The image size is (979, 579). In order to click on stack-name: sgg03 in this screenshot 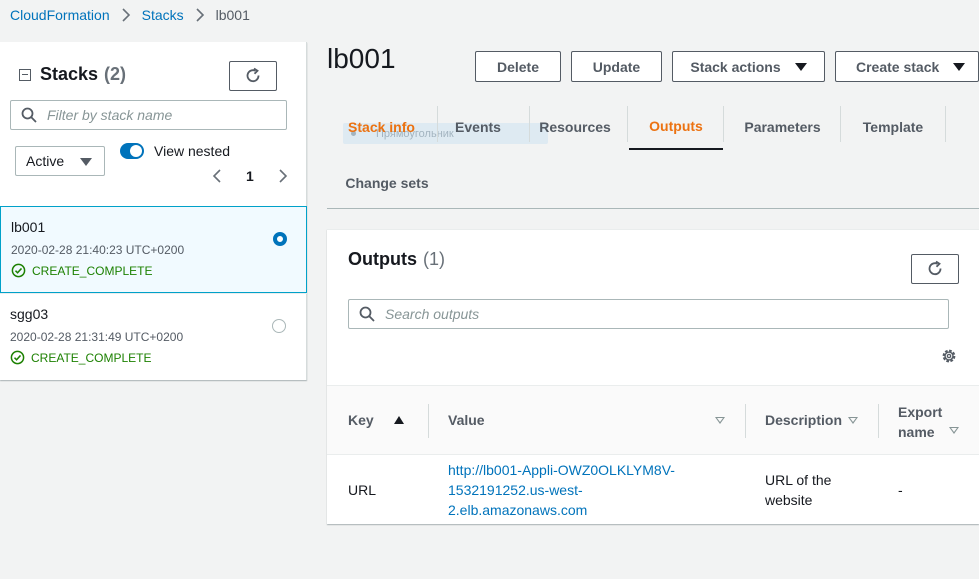, I will do `click(29, 314)`.